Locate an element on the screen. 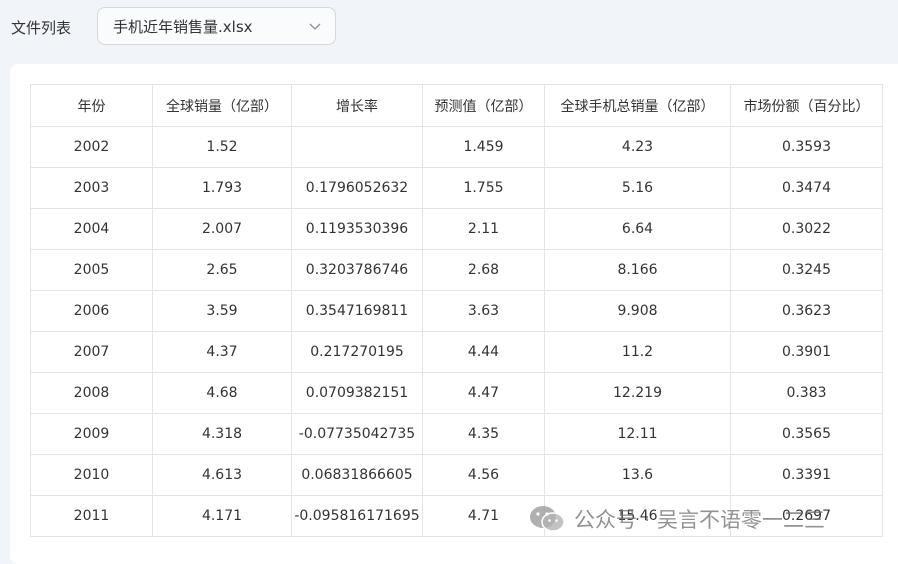 This screenshot has width=898, height=564. cell-market-share: 0.3565 is located at coordinates (806, 434).